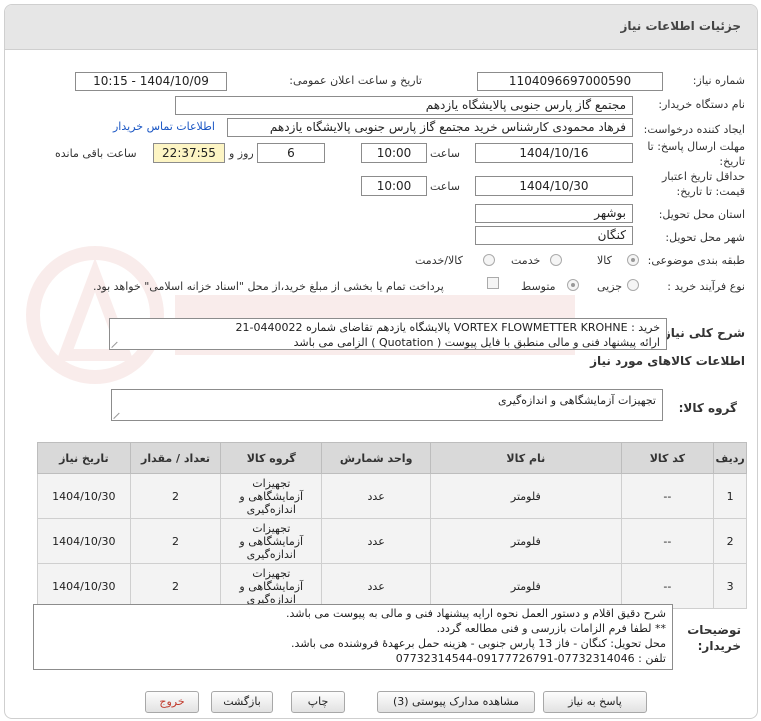 Image resolution: width=761 pixels, height=721 pixels. What do you see at coordinates (355, 80) in the screenshot?
I see `announce-date-label: تاریخ و ساعت اعلان عمومی:` at bounding box center [355, 80].